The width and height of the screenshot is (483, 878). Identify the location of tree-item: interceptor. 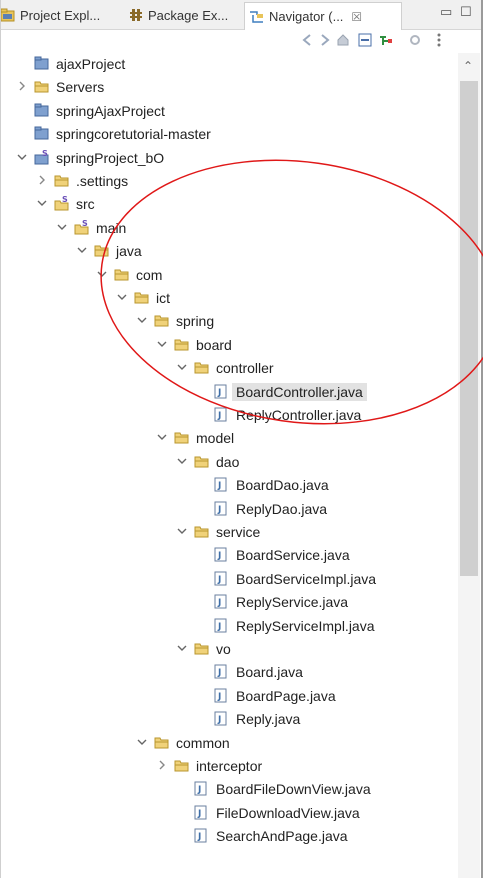
(228, 766).